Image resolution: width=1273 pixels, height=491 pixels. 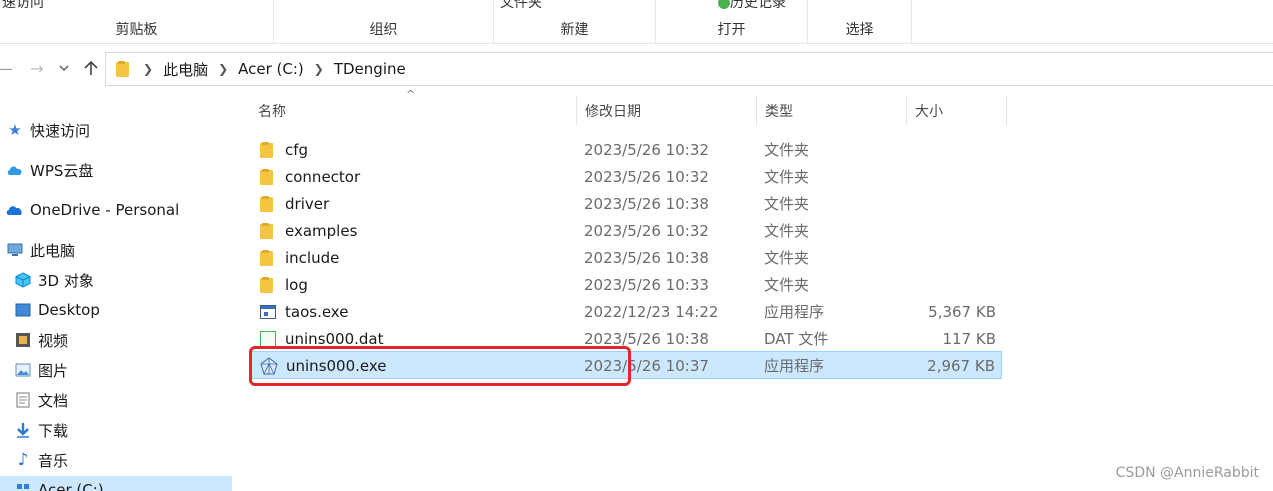 I want to click on sidebar-item-desktop: Desktop, so click(x=116, y=310).